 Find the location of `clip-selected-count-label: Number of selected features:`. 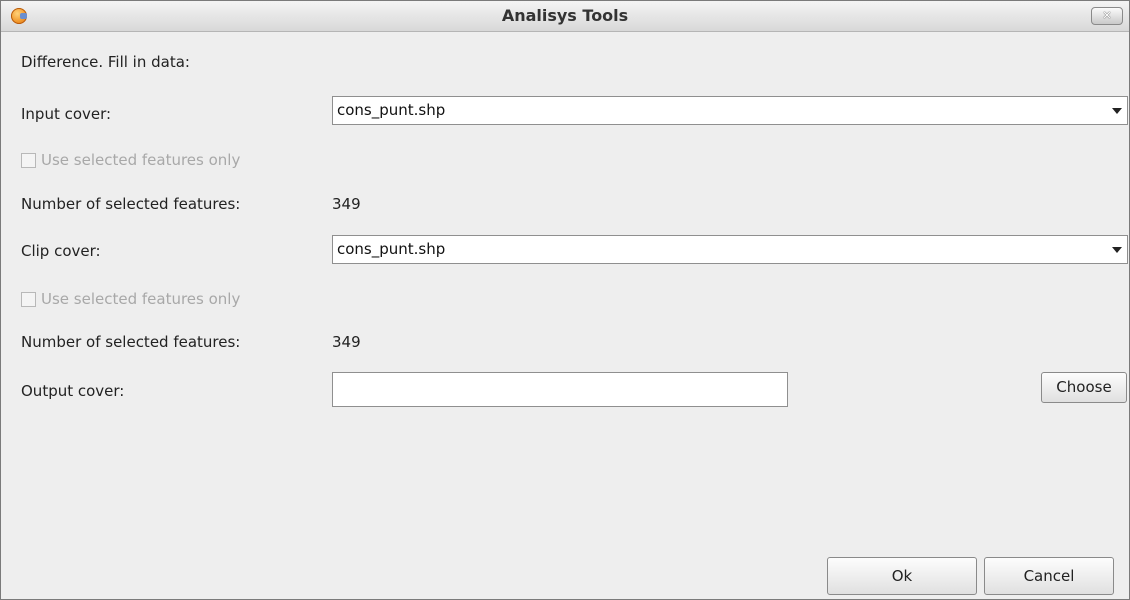

clip-selected-count-label: Number of selected features: is located at coordinates (131, 342).